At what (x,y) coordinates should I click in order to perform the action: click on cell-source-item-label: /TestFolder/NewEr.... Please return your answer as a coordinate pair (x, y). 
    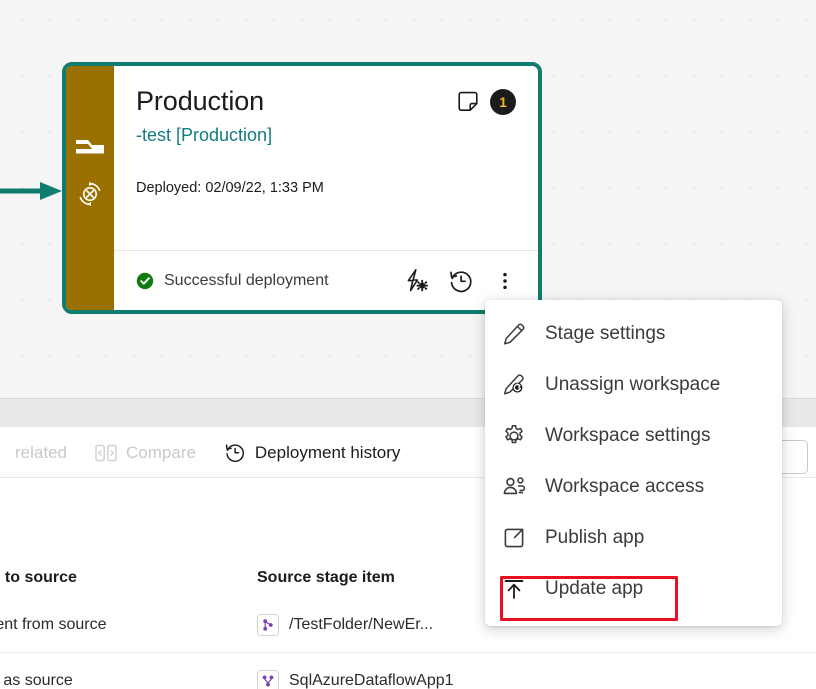
    Looking at the image, I should click on (361, 624).